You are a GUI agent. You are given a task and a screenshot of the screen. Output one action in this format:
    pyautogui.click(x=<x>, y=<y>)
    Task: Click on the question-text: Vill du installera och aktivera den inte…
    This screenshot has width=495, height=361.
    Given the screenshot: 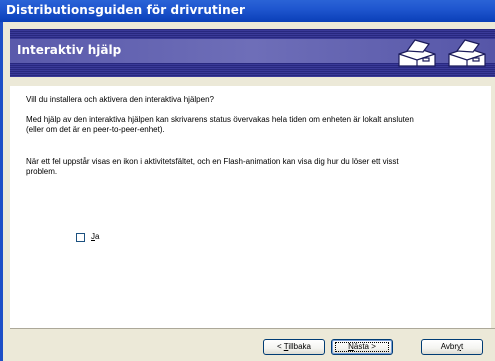 What is the action you would take?
    pyautogui.click(x=120, y=99)
    